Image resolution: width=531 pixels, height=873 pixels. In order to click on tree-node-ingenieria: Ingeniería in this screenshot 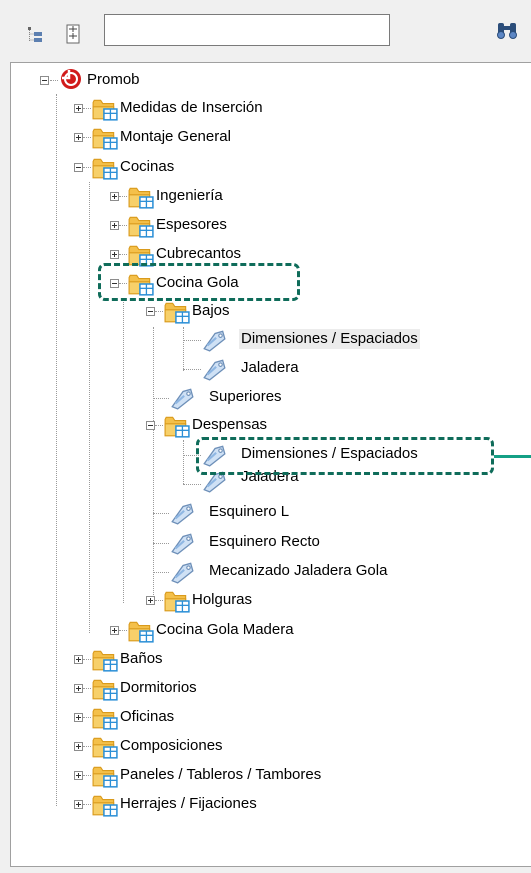, I will do `click(200, 197)`.